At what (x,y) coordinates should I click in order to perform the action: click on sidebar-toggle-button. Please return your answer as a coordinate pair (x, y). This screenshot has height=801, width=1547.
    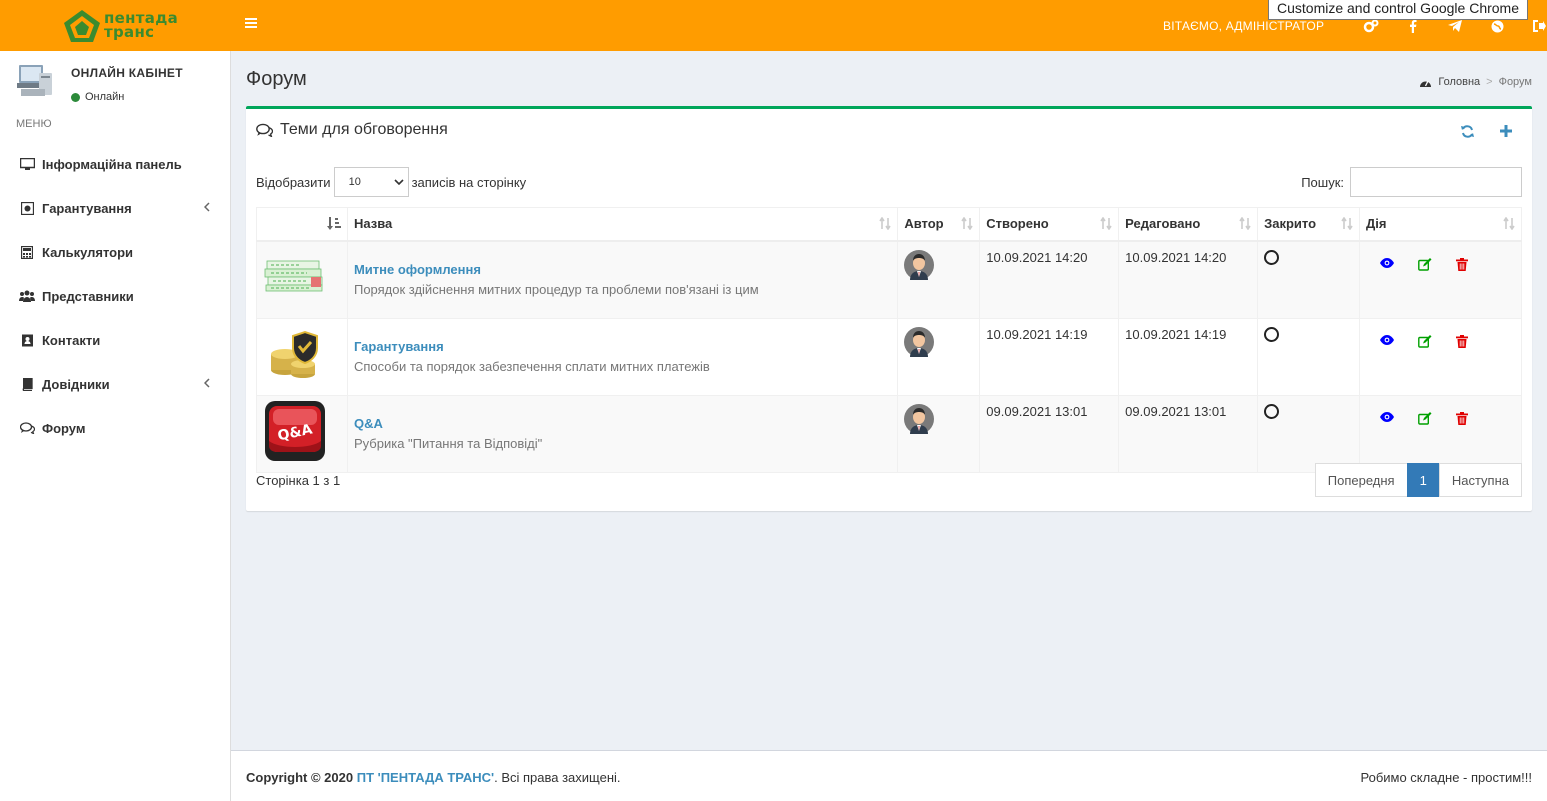
    Looking at the image, I should click on (251, 25).